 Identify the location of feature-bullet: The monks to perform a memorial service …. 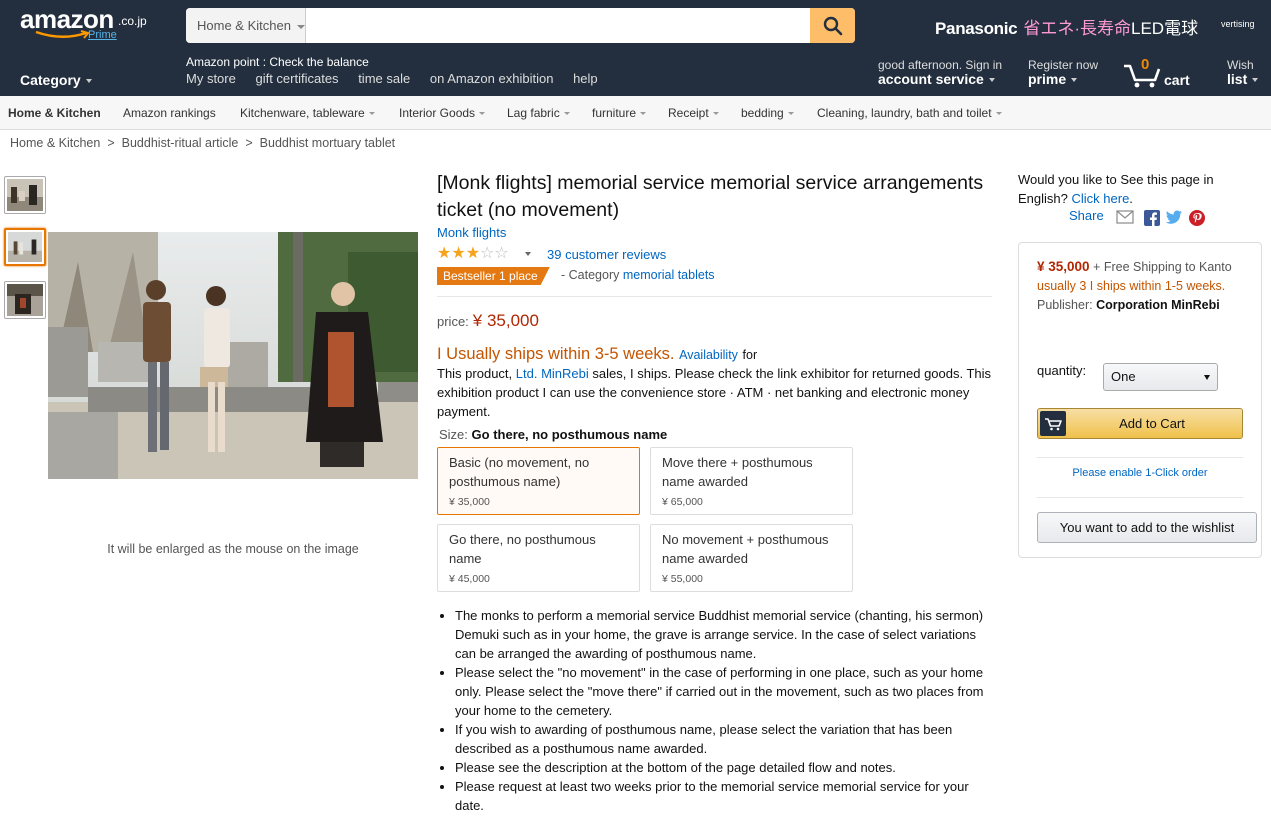
(723, 634).